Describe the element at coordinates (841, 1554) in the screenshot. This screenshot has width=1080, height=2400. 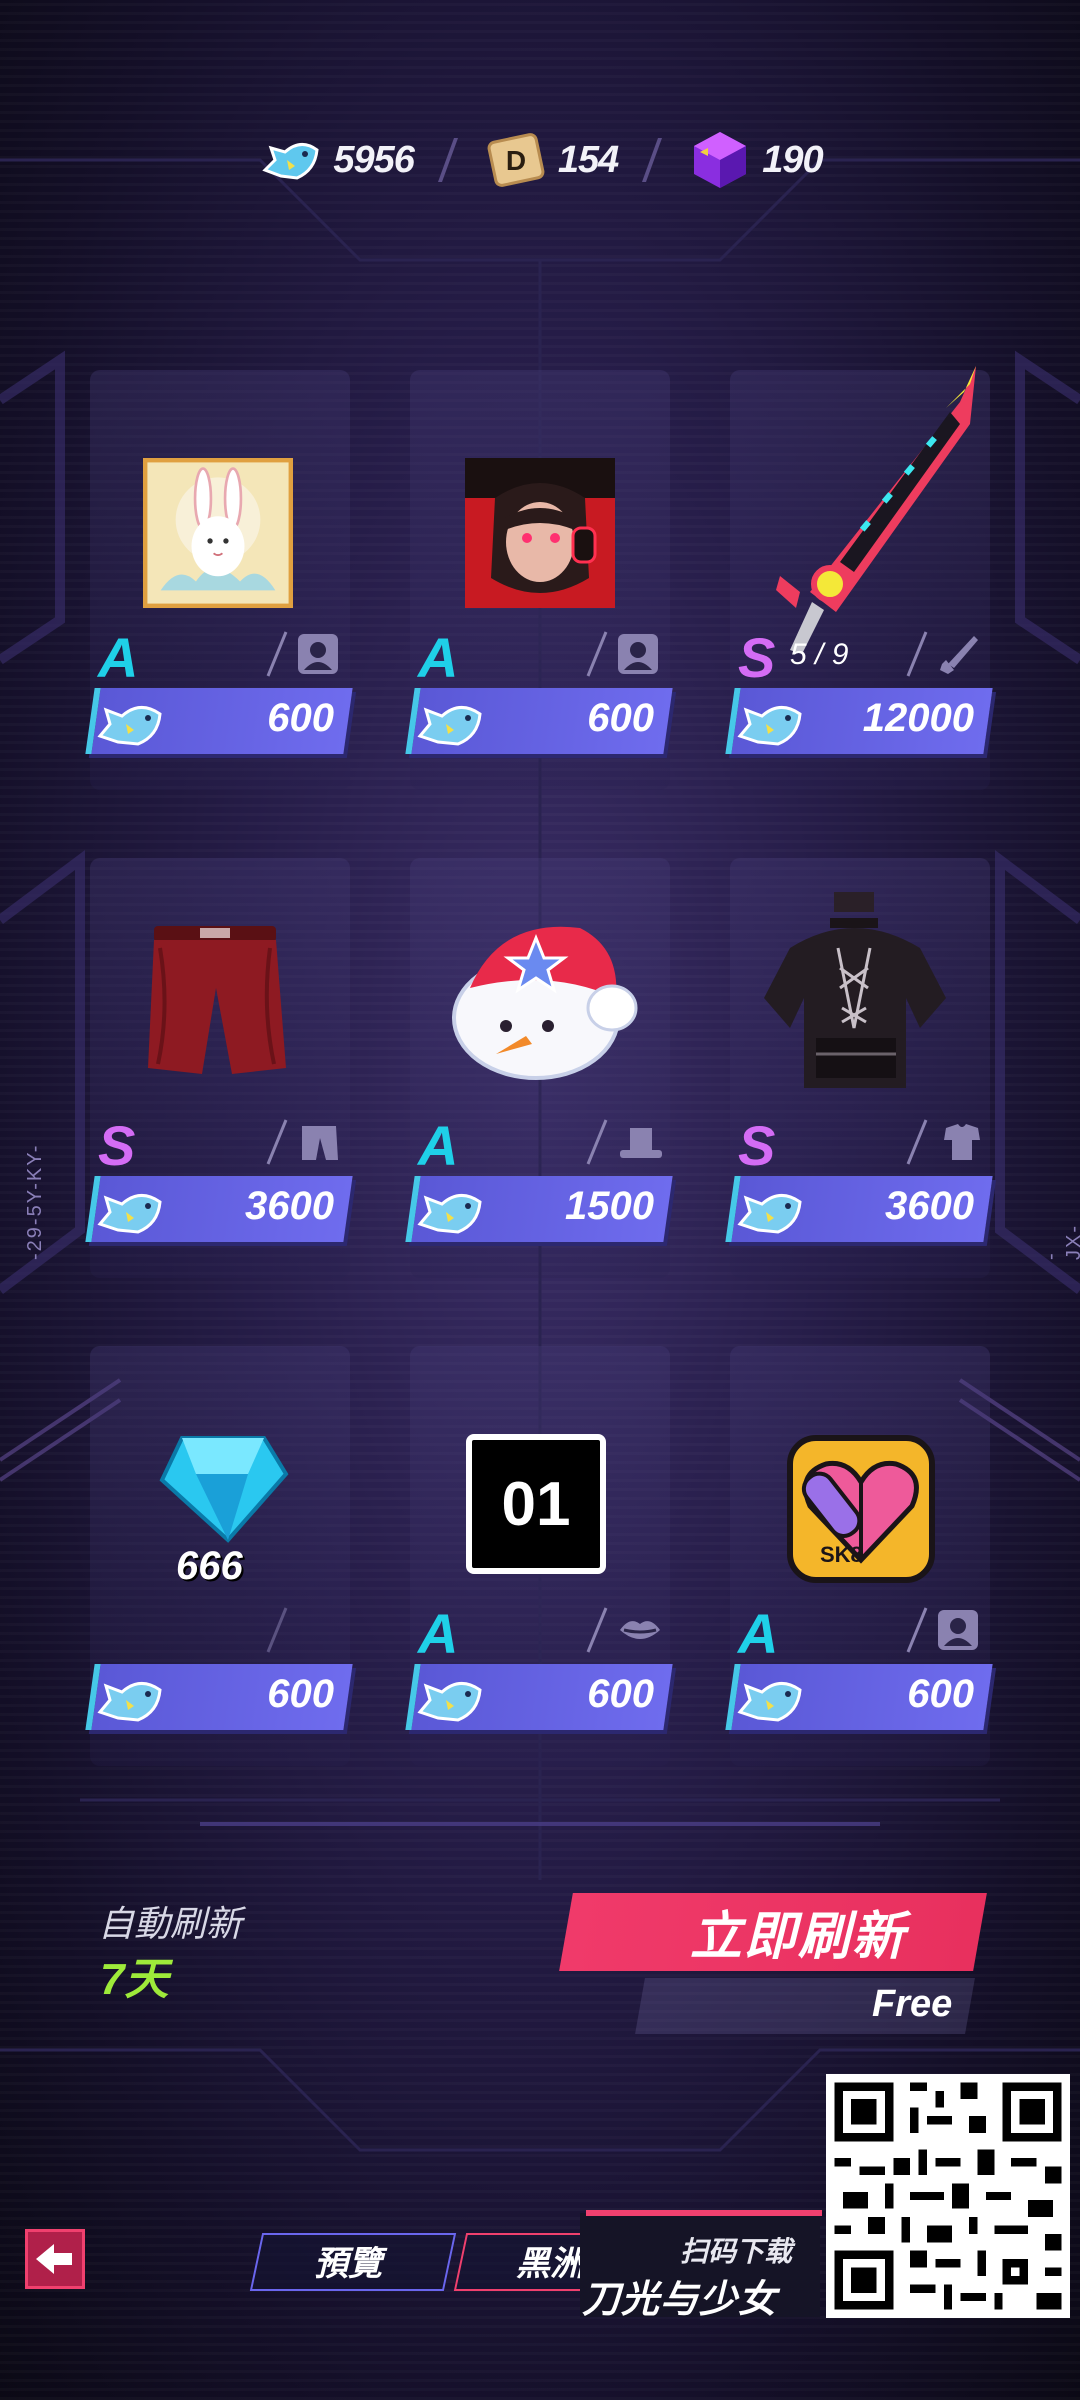
I see `sk8-text: SK8` at that location.